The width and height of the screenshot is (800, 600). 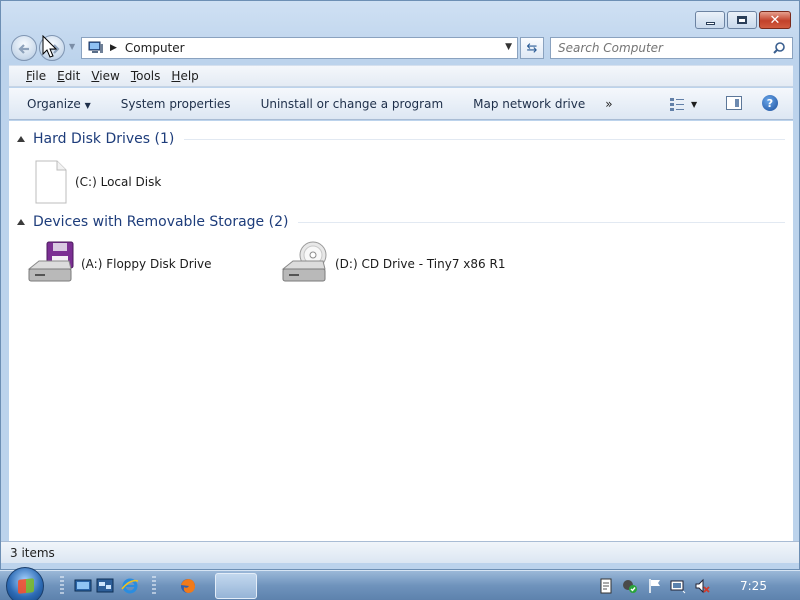 I want to click on navigation-row: ▼ ▶ Computer ▼ ⇆, so click(x=401, y=47).